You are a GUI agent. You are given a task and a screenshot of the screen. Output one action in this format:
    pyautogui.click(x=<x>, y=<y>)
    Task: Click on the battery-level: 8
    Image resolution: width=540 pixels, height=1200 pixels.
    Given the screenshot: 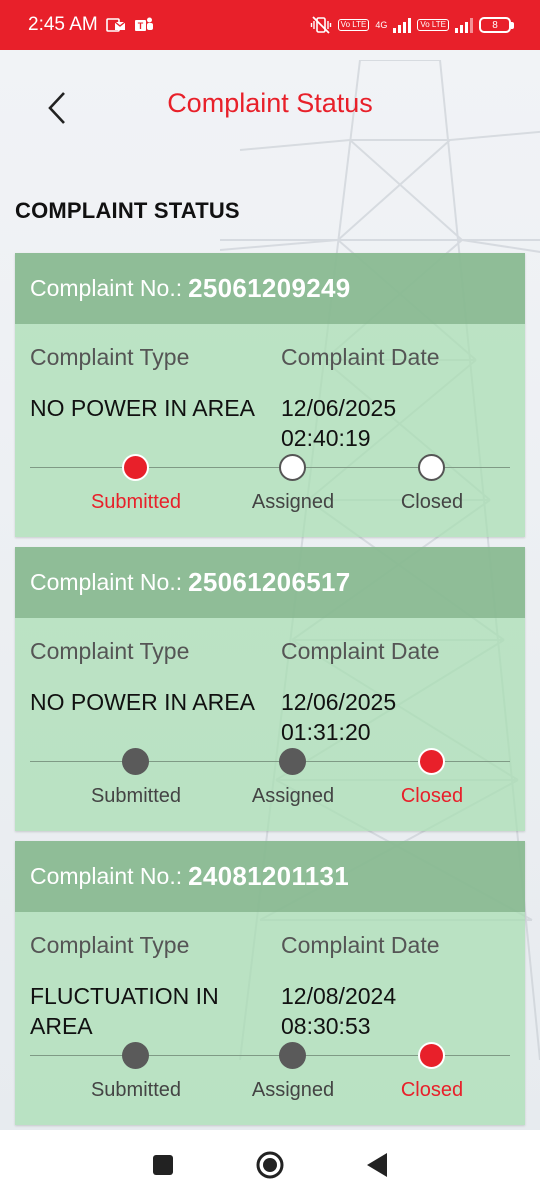 What is the action you would take?
    pyautogui.click(x=495, y=25)
    